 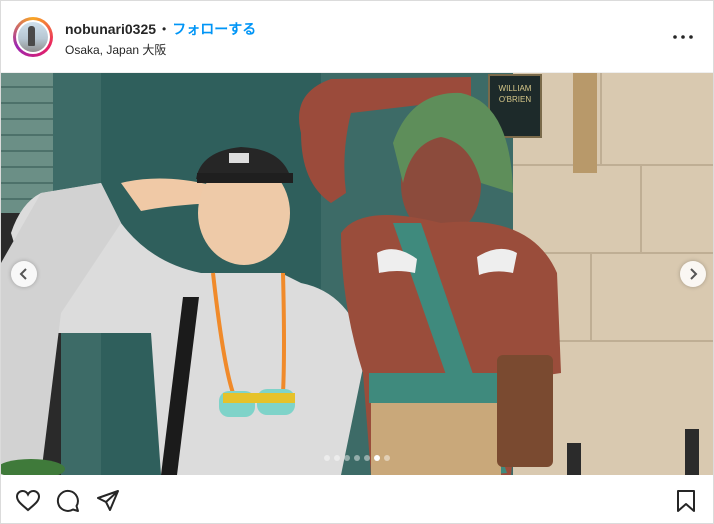 I want to click on like-button, so click(x=28, y=501).